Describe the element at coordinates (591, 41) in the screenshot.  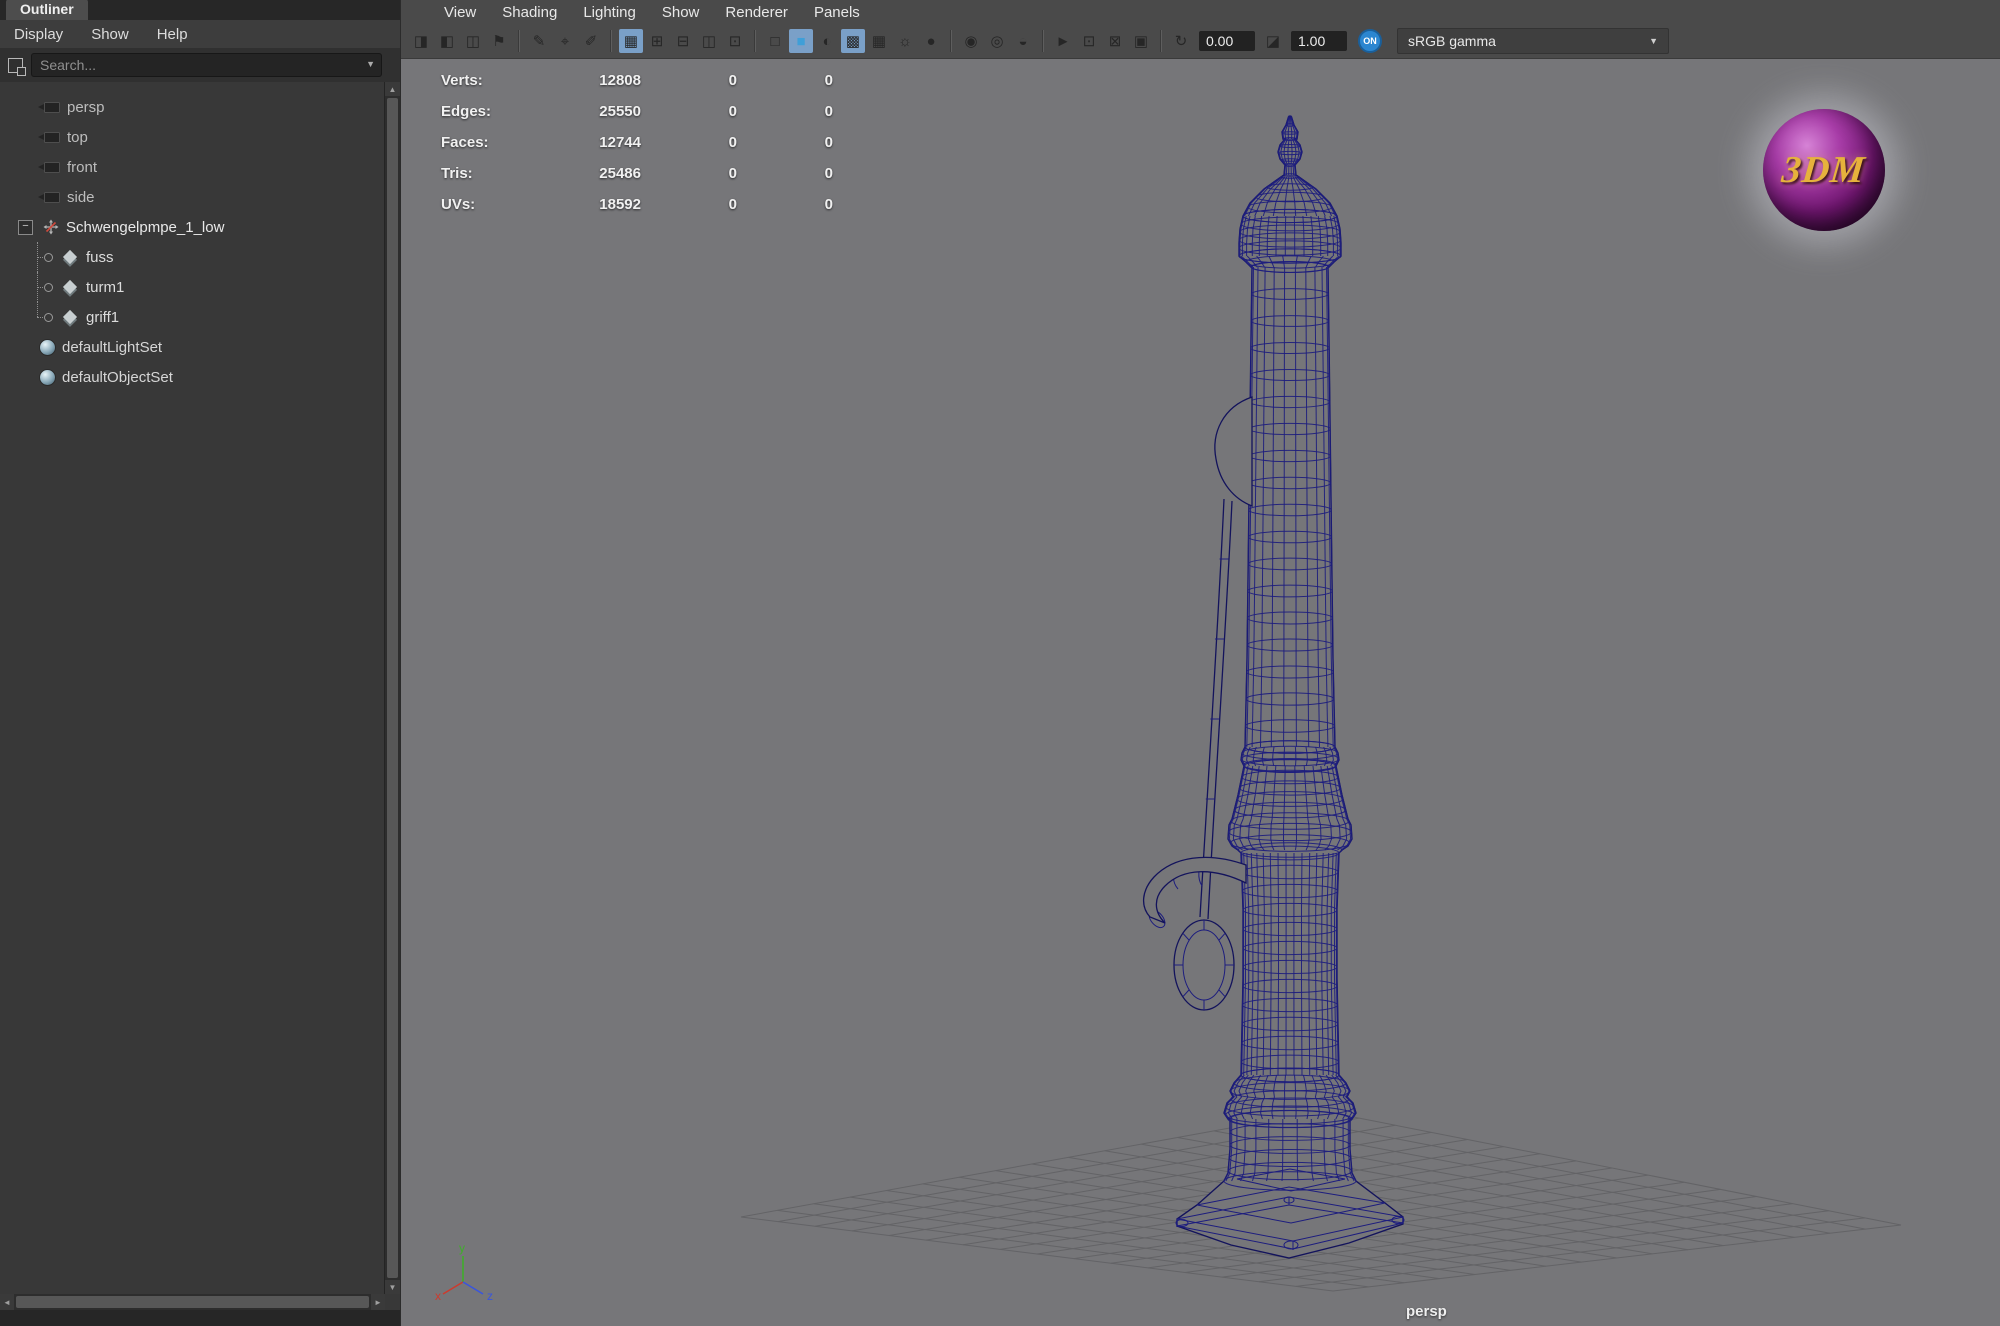
I see `brush-tool-icon: ✐` at that location.